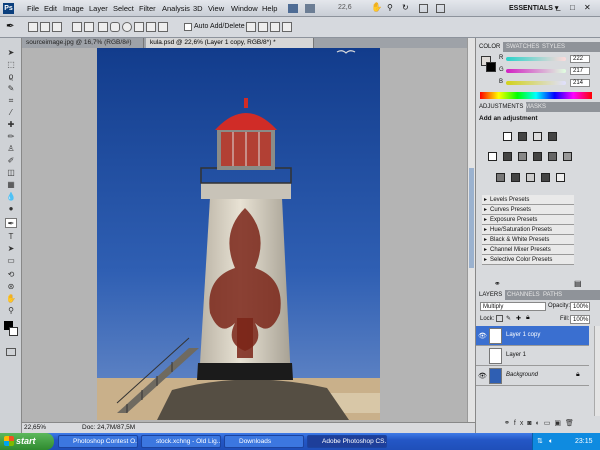  What do you see at coordinates (580, 59) in the screenshot?
I see `channel-r-value: 222` at bounding box center [580, 59].